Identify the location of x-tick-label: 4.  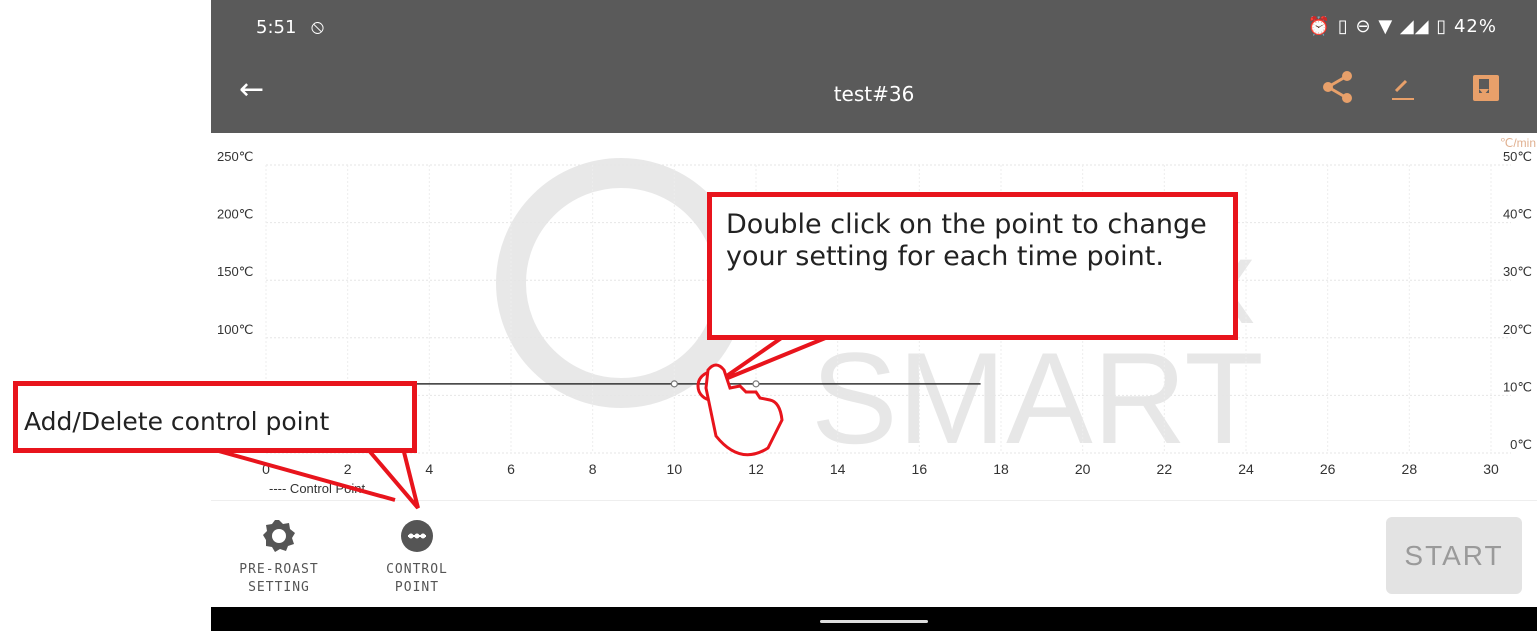
(429, 469).